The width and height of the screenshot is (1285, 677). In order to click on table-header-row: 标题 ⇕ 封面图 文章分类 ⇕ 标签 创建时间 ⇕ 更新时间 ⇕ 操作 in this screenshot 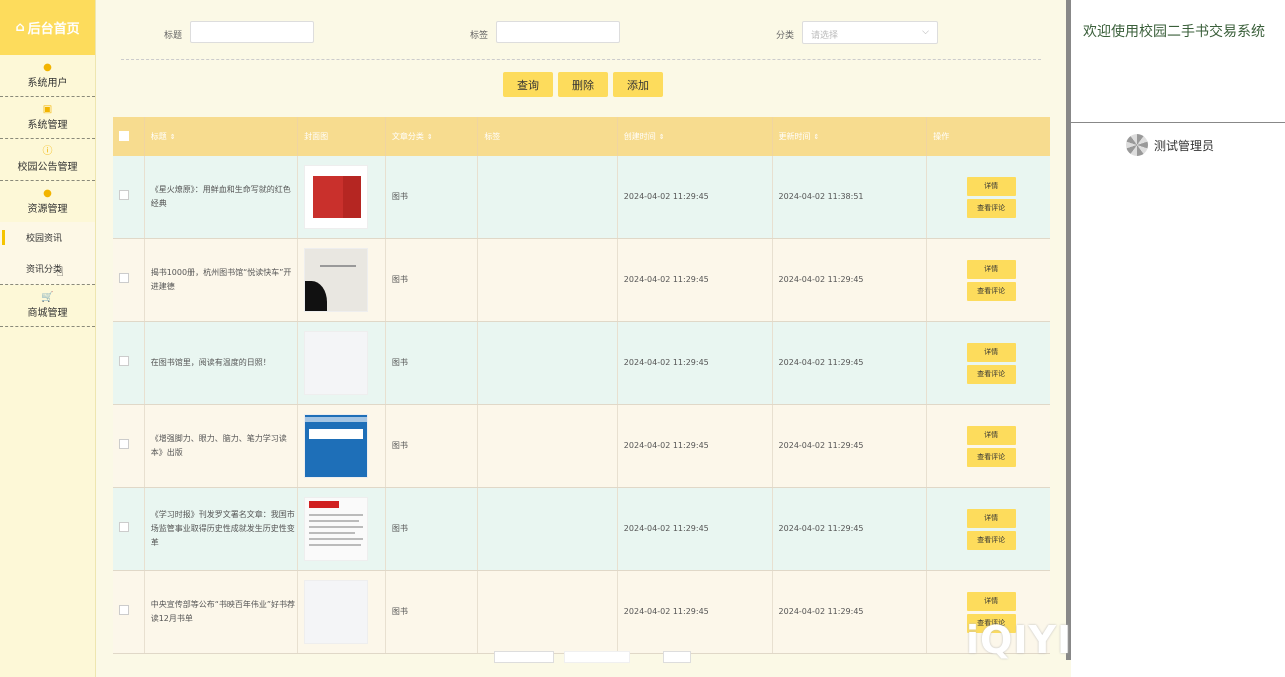, I will do `click(581, 136)`.